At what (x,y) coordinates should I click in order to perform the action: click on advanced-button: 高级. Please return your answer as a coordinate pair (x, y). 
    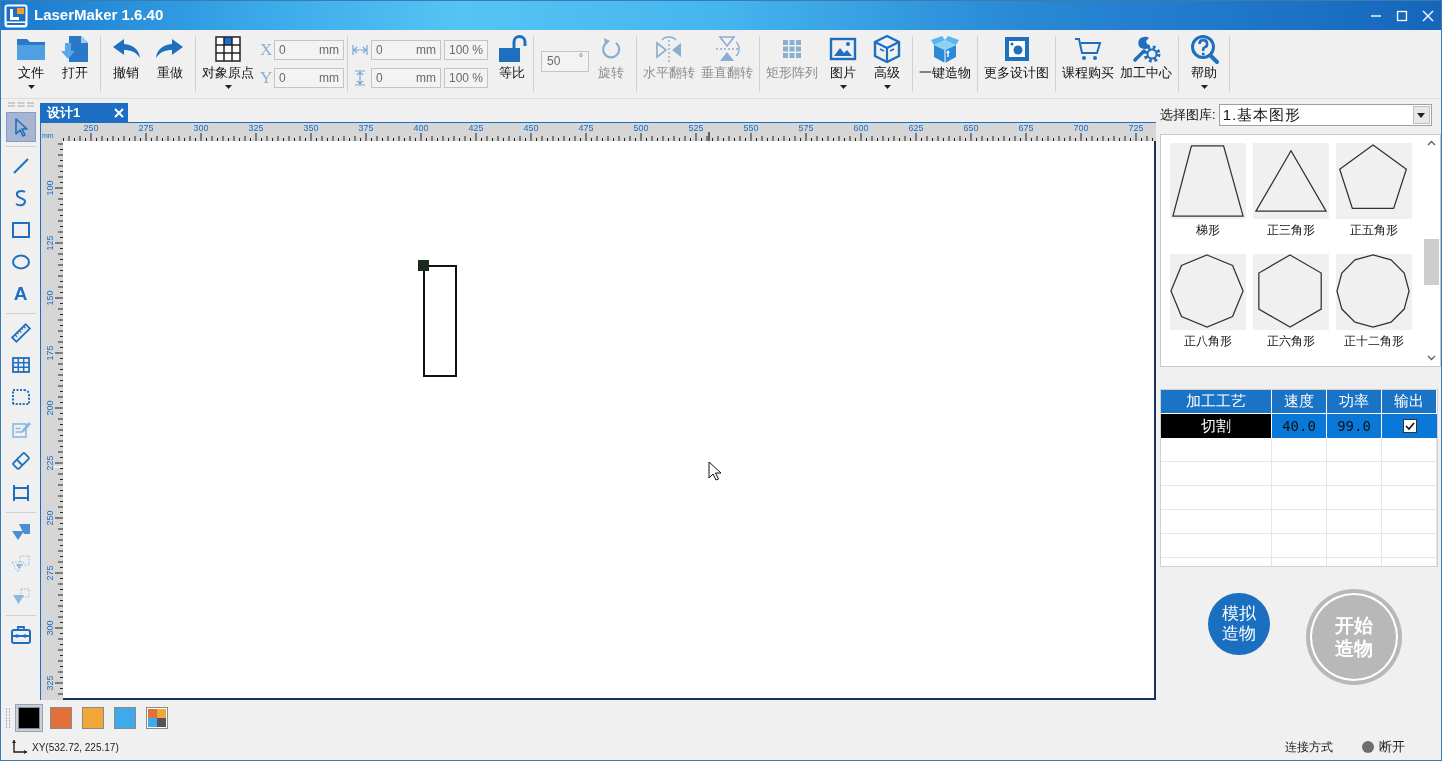
    Looking at the image, I should click on (887, 64).